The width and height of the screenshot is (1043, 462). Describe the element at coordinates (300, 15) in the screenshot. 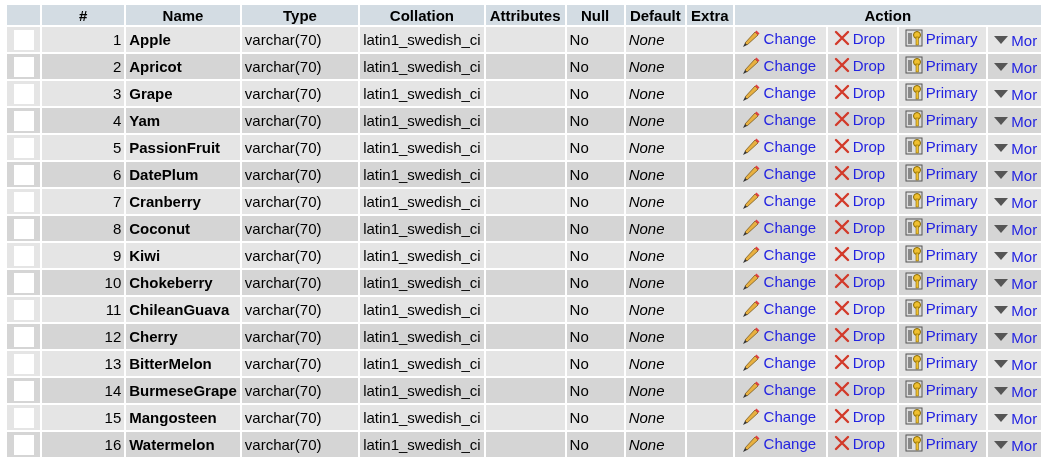

I see `column-header: Type` at that location.